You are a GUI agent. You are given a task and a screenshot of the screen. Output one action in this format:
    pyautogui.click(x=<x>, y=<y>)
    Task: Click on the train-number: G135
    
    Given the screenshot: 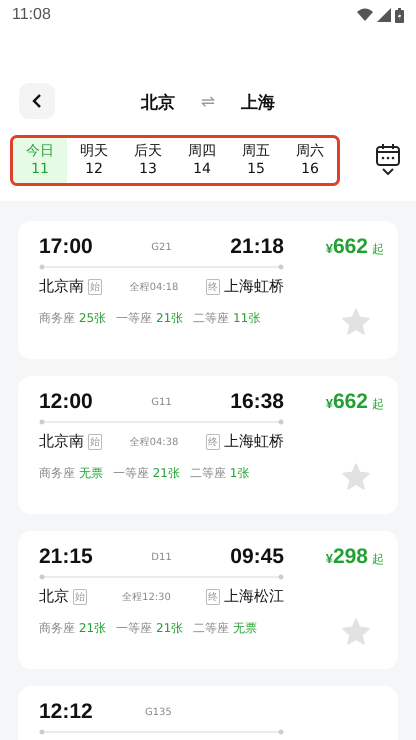 What is the action you would take?
    pyautogui.click(x=158, y=712)
    